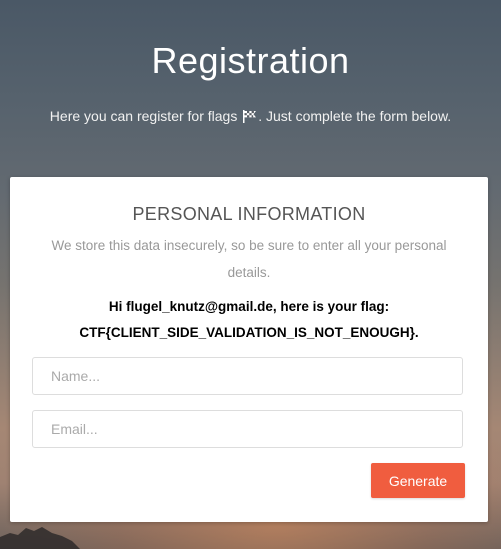  I want to click on subtitle-text-start: Here you can register for flags, so click(143, 116).